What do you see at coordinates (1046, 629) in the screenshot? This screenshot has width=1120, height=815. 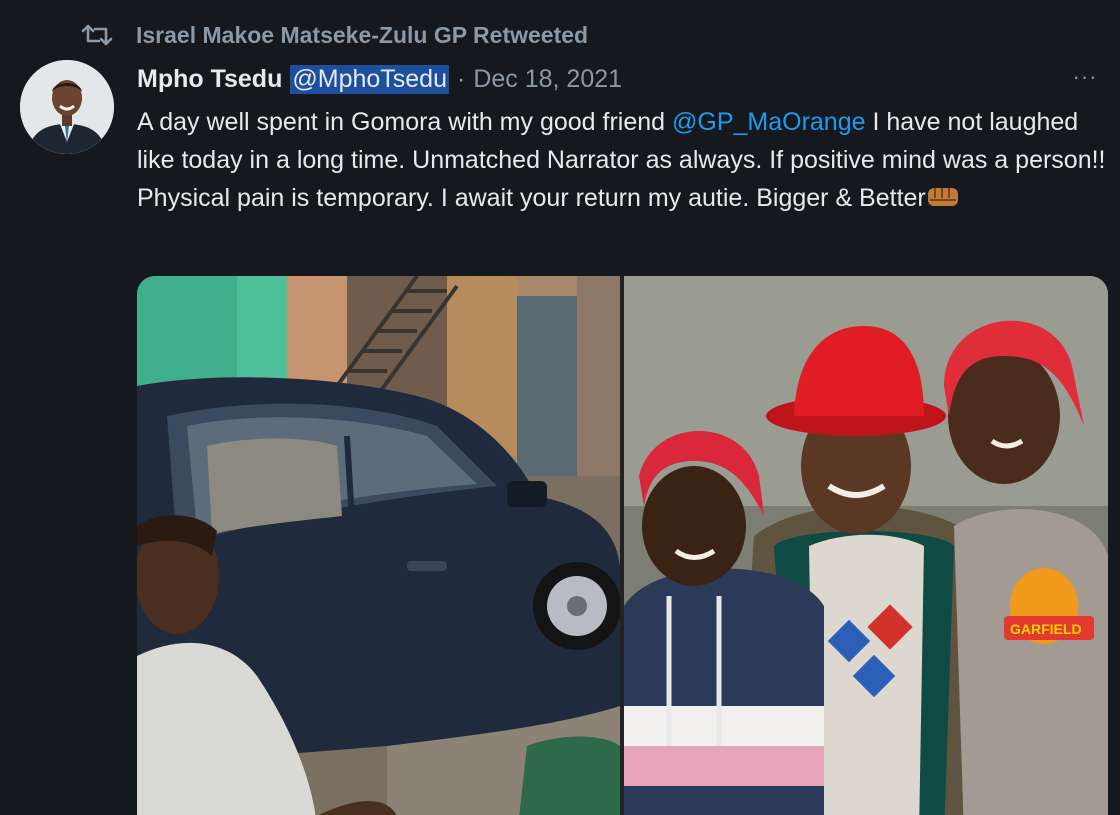 I see `shirt-text: GARFIELD` at bounding box center [1046, 629].